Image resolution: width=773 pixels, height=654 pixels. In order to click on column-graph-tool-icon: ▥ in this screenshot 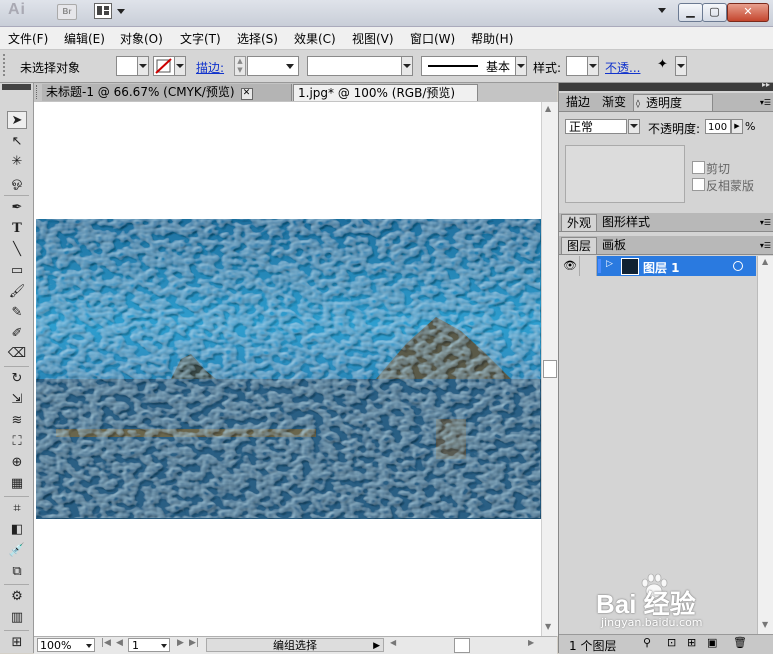, I will do `click(17, 618)`.